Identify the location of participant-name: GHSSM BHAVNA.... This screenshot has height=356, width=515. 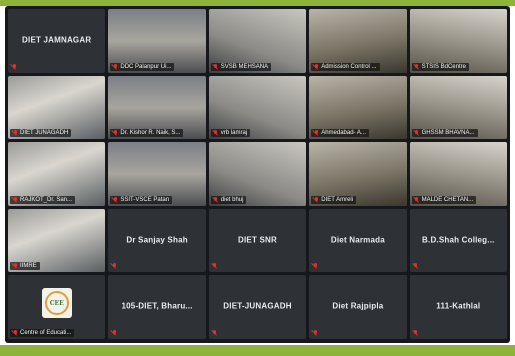
(448, 133).